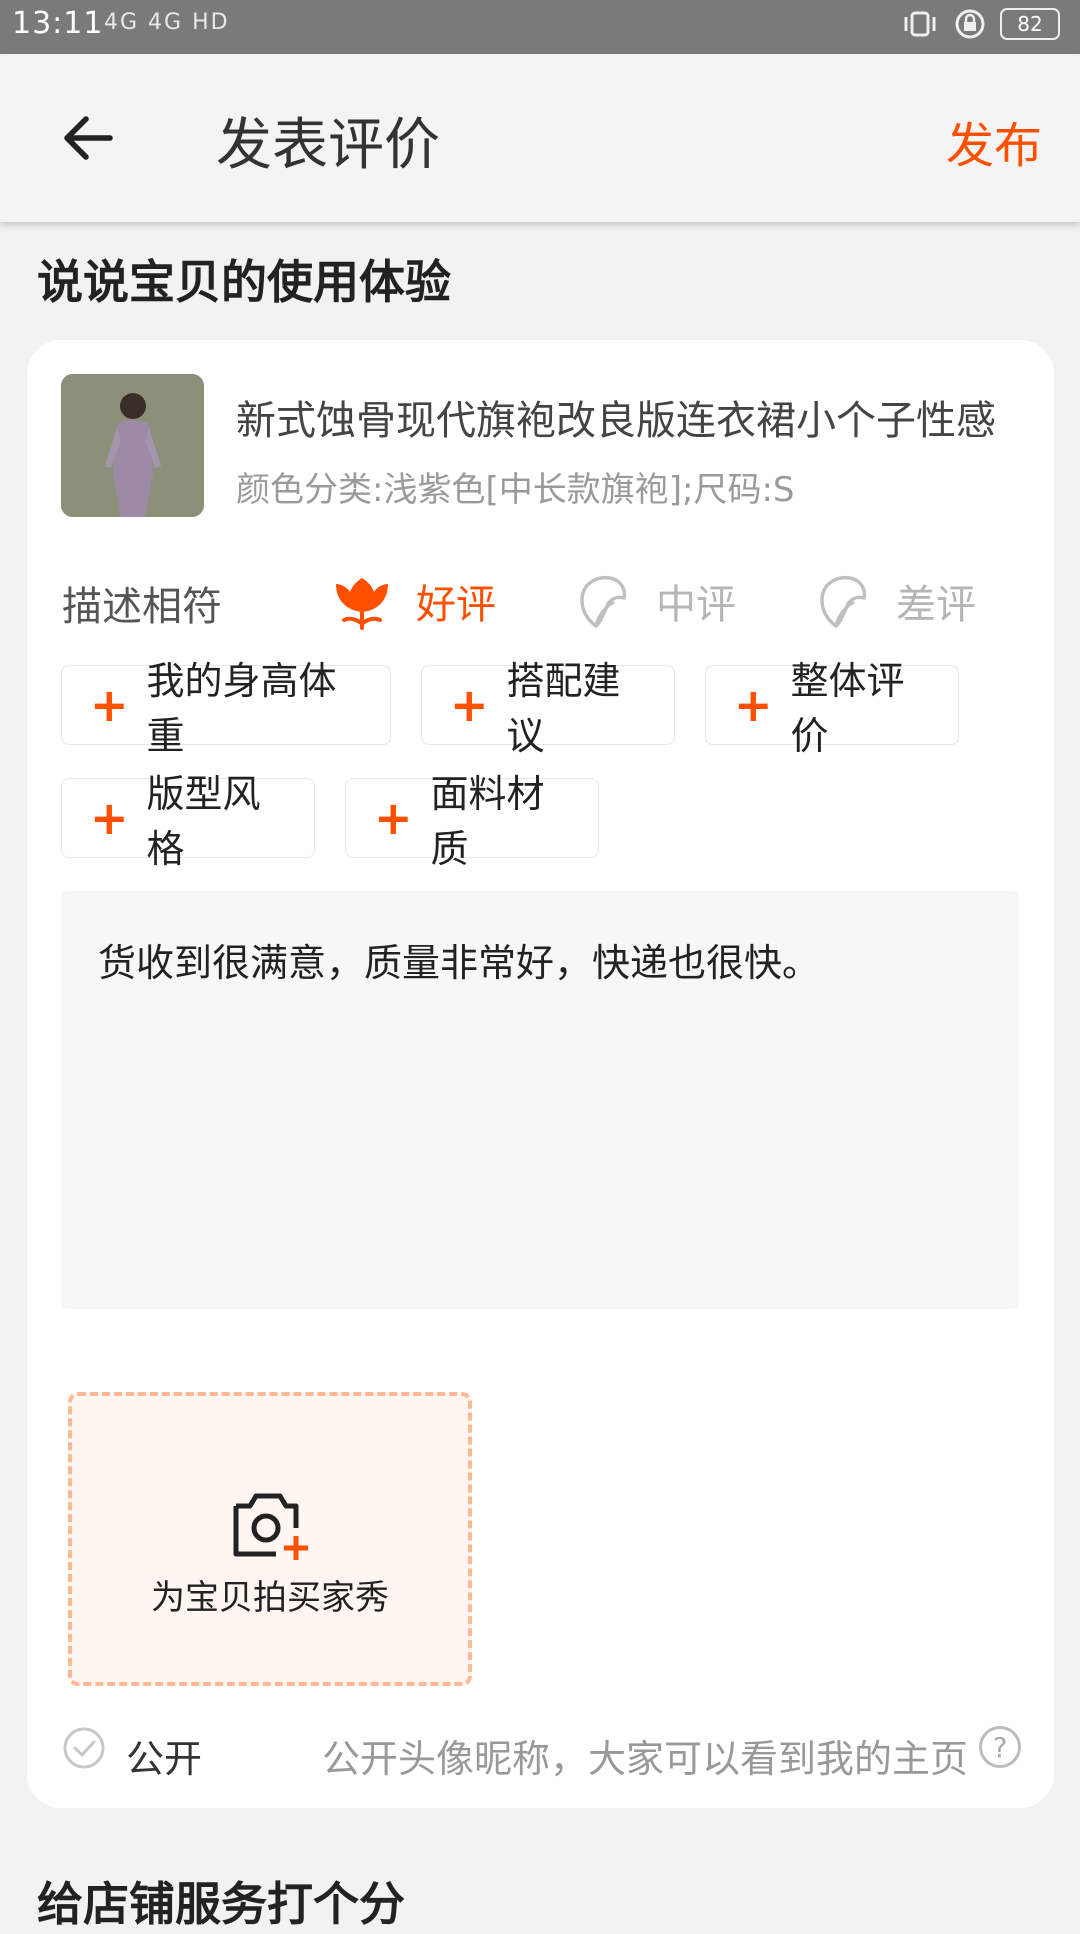 This screenshot has width=1080, height=1934. What do you see at coordinates (1030, 24) in the screenshot?
I see `battery-icon: 82` at bounding box center [1030, 24].